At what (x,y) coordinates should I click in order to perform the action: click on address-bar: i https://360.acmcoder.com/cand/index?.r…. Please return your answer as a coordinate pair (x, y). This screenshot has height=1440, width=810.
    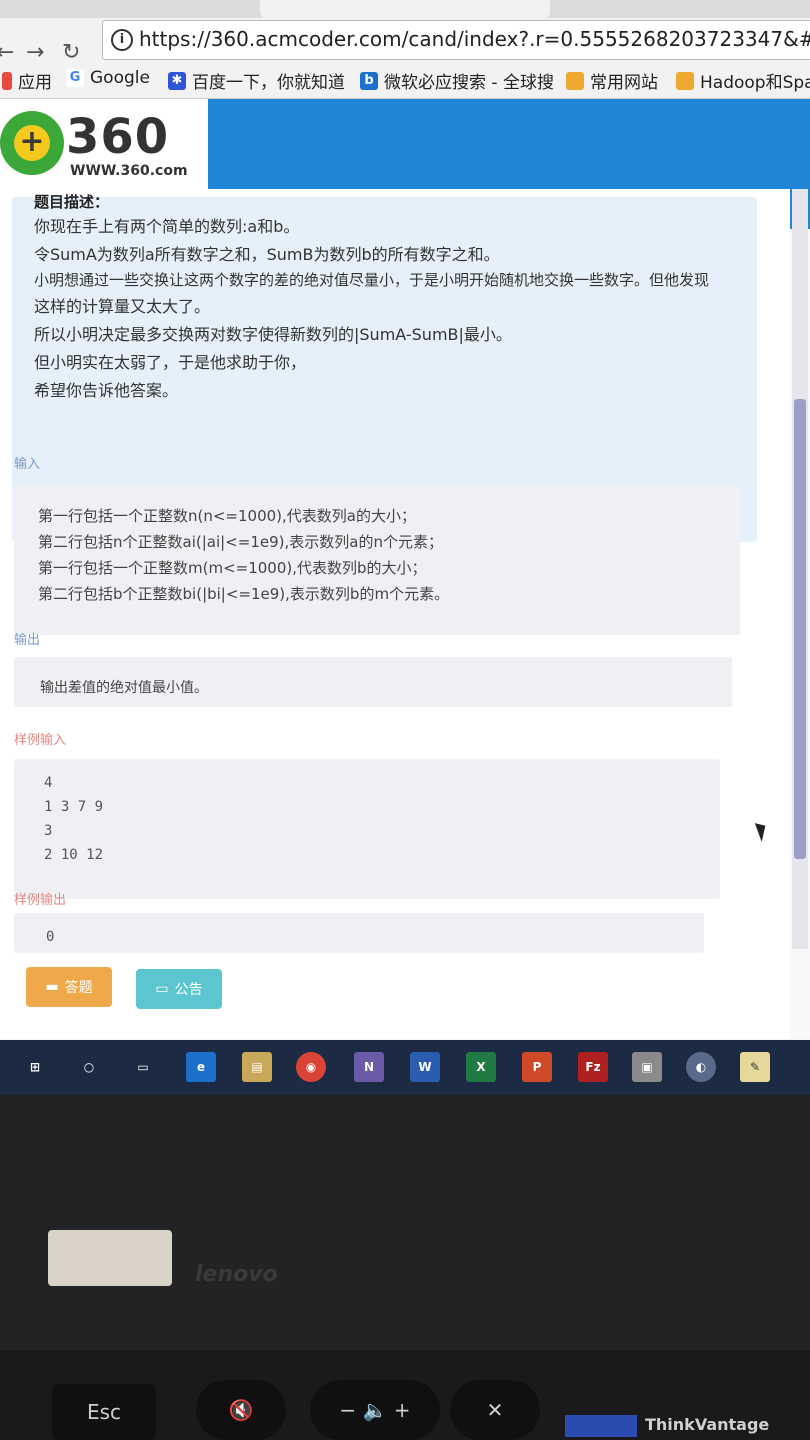
    Looking at the image, I should click on (456, 40).